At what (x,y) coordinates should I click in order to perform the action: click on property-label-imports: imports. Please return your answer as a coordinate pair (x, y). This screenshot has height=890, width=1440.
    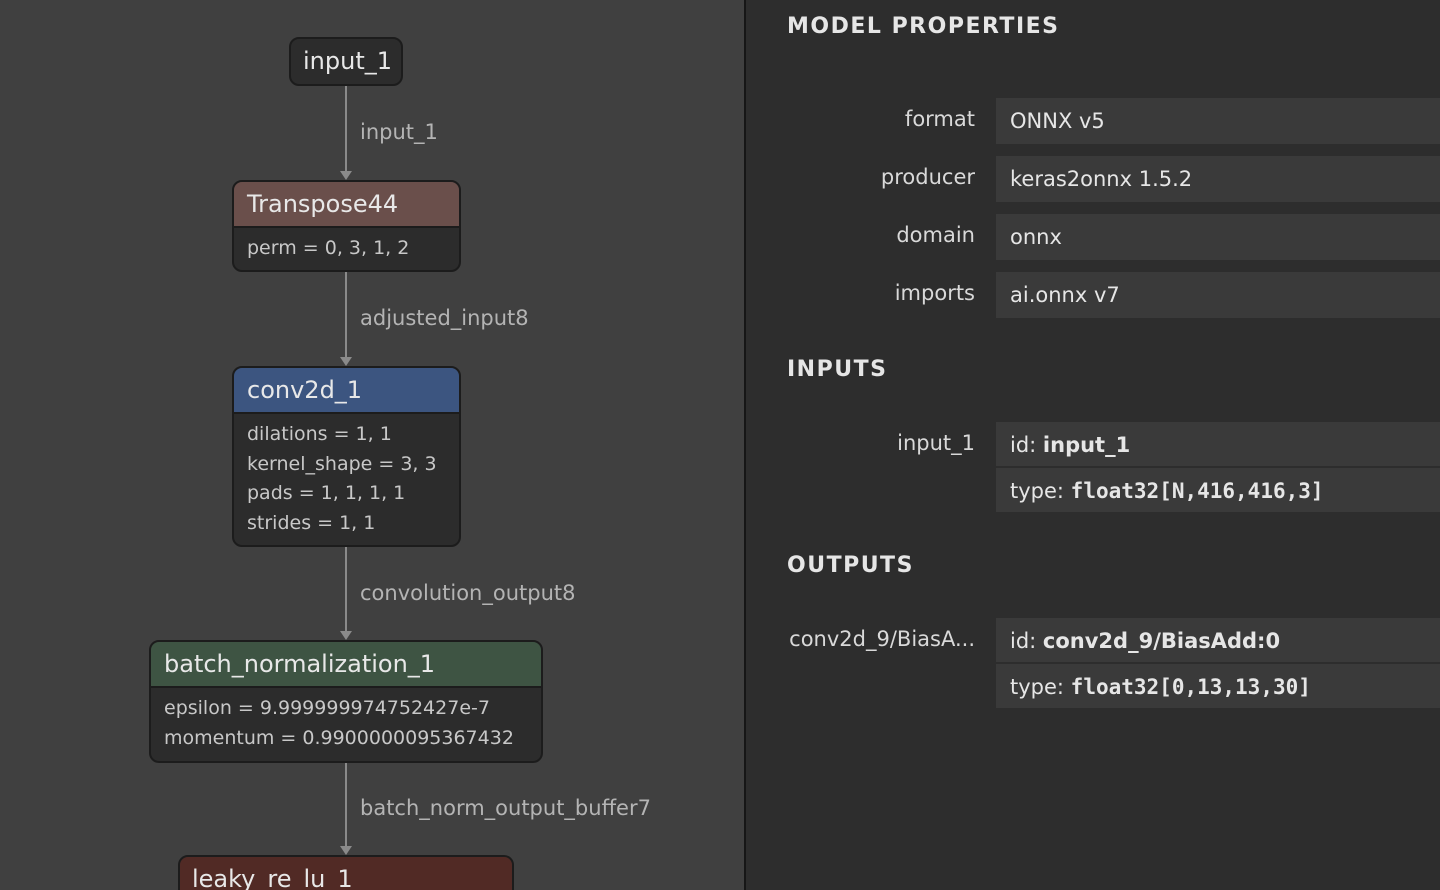
    Looking at the image, I should click on (934, 293).